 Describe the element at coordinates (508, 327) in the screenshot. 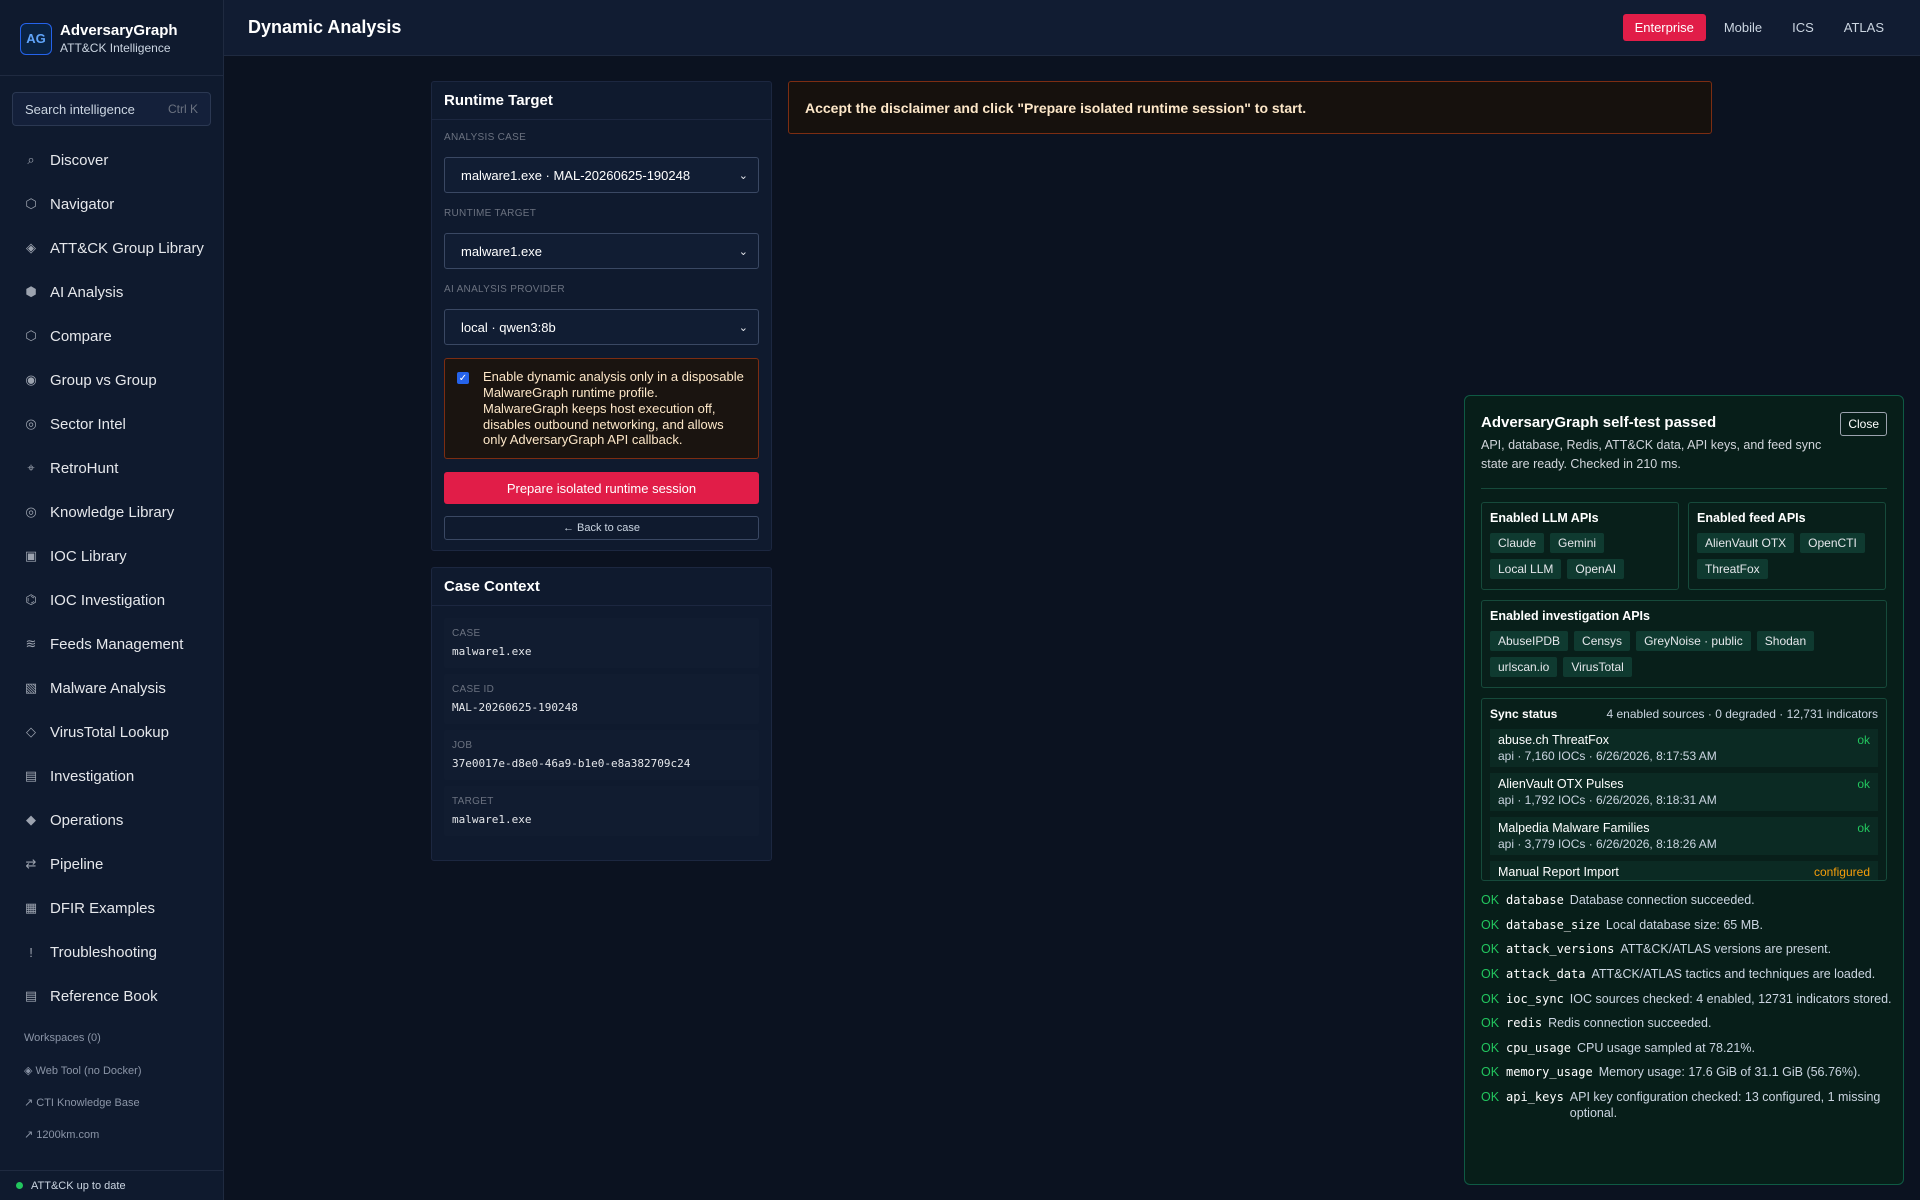

I see `ai-provider-value: local · qwen3:8b` at that location.